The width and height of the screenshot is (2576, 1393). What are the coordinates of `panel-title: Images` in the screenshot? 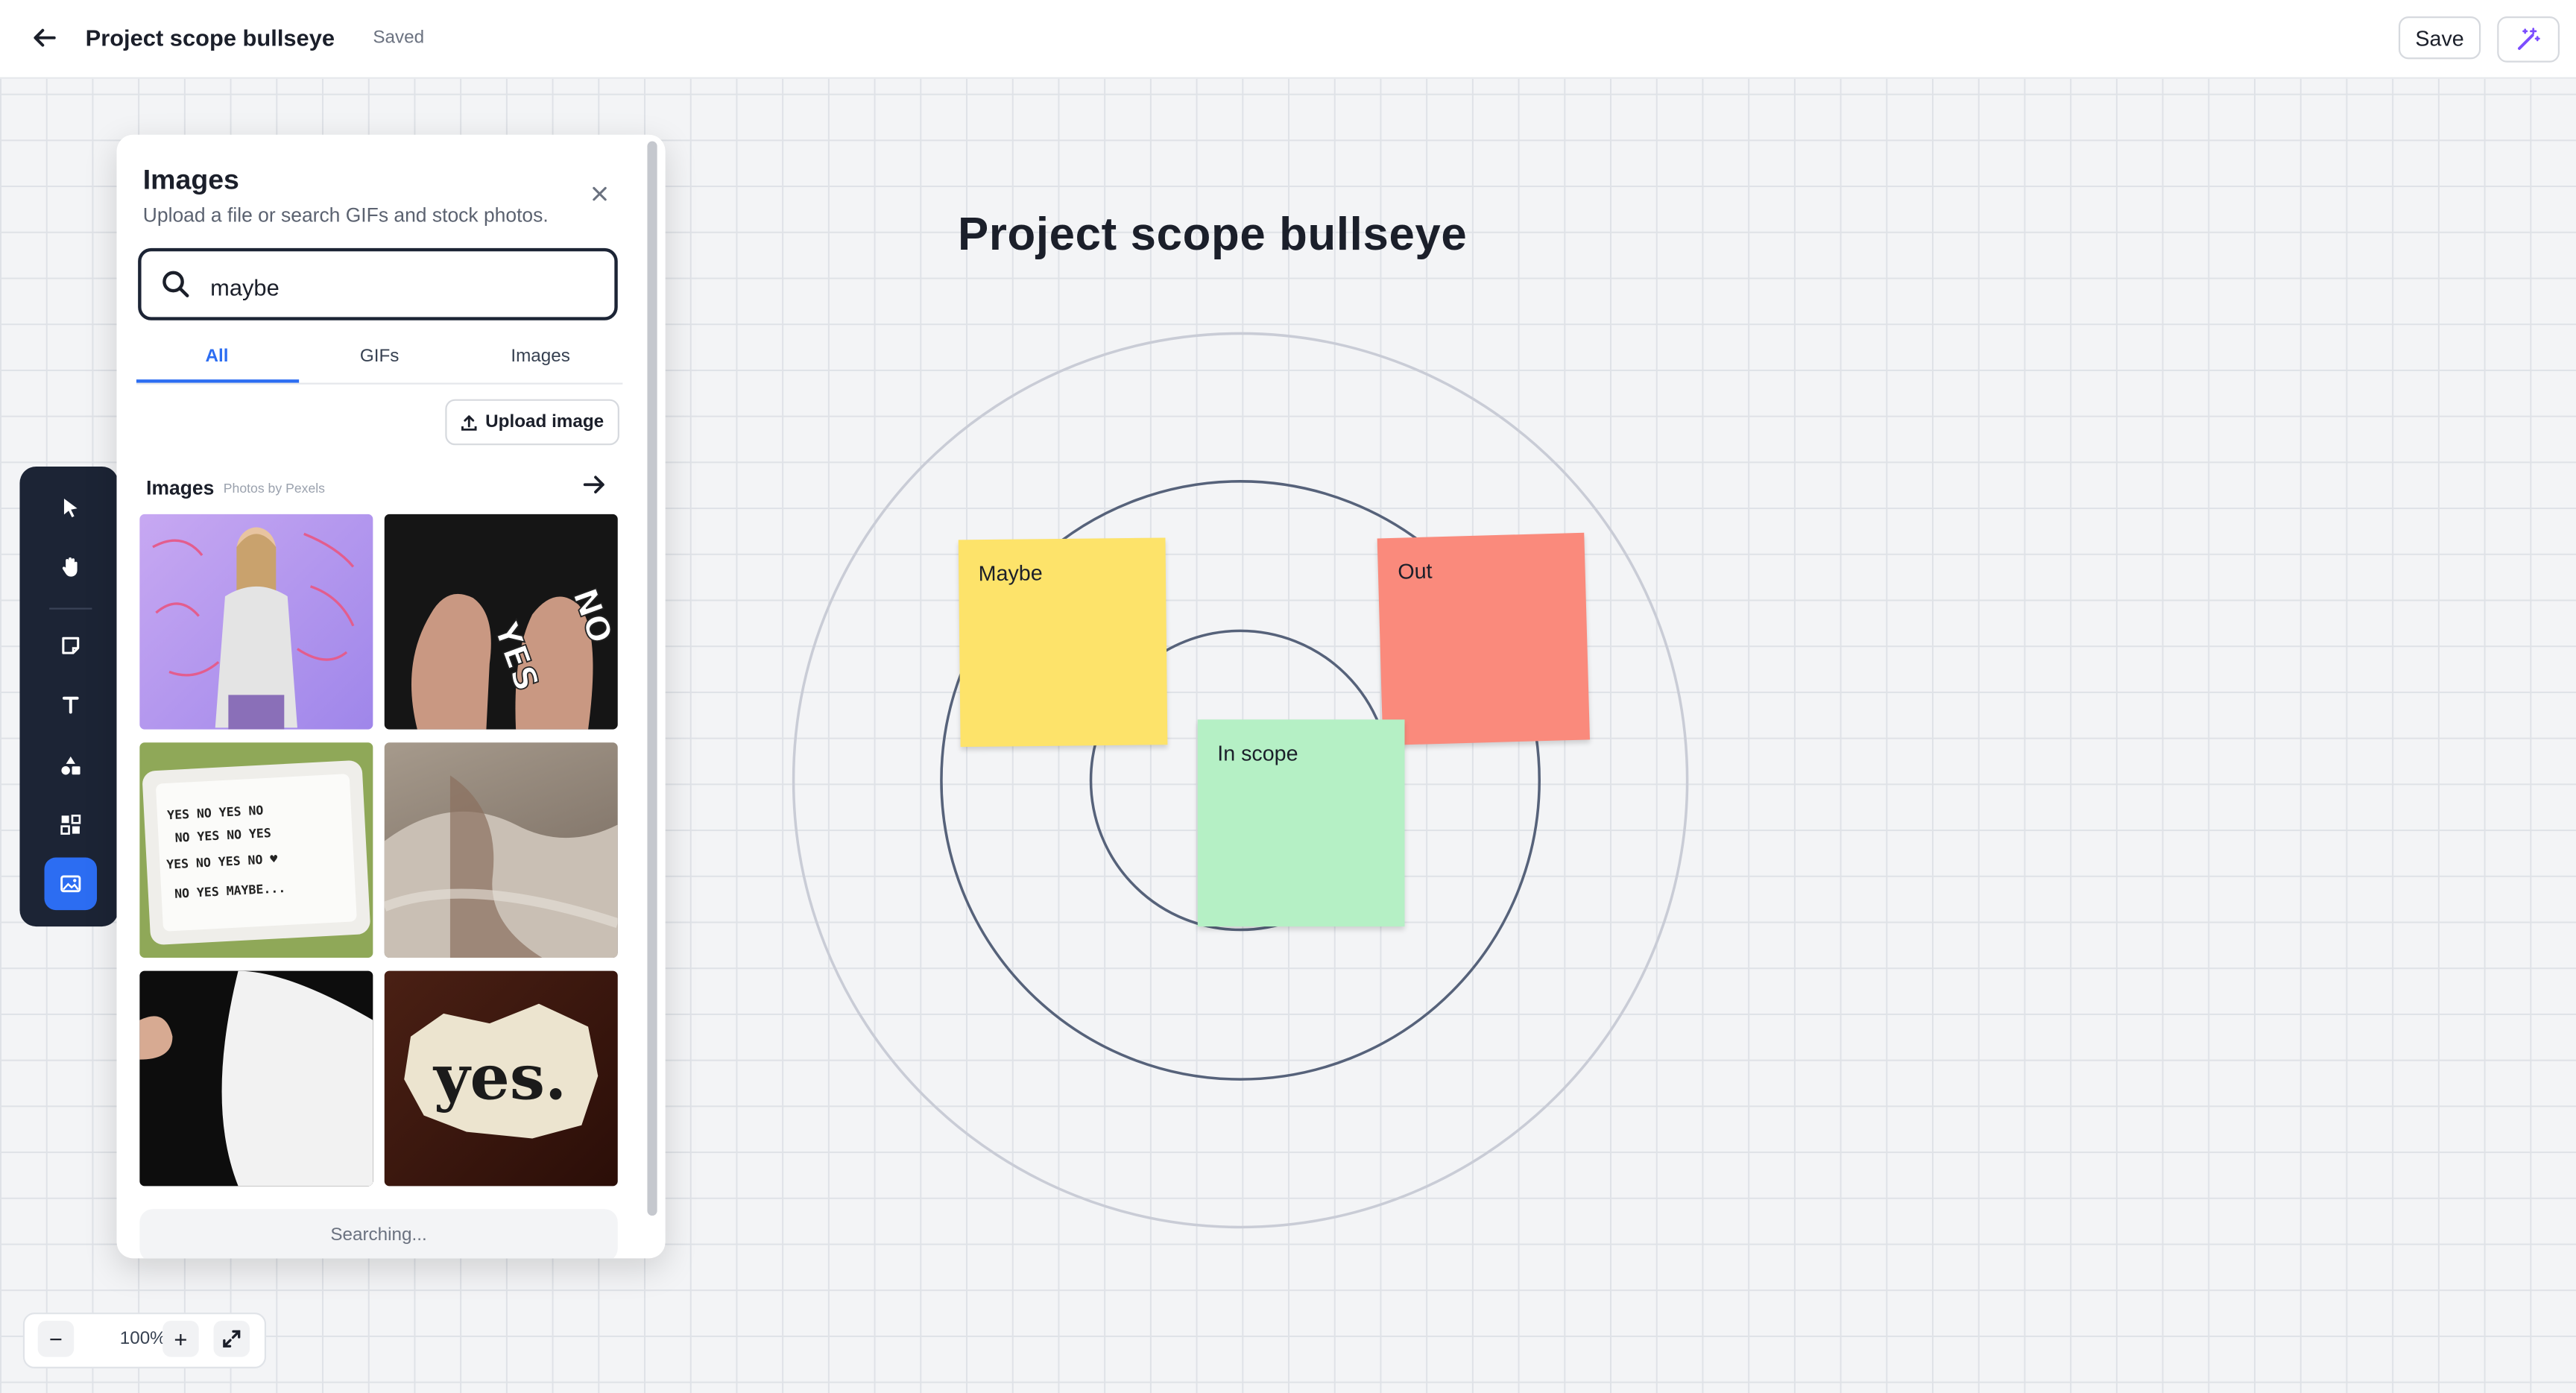 It's located at (191, 180).